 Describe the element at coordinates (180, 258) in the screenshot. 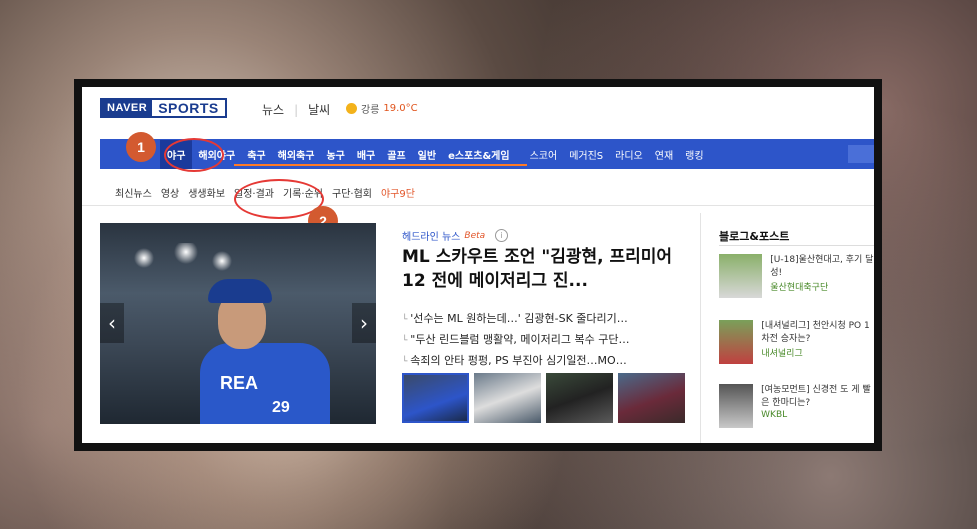

I see `stadium-lights` at that location.